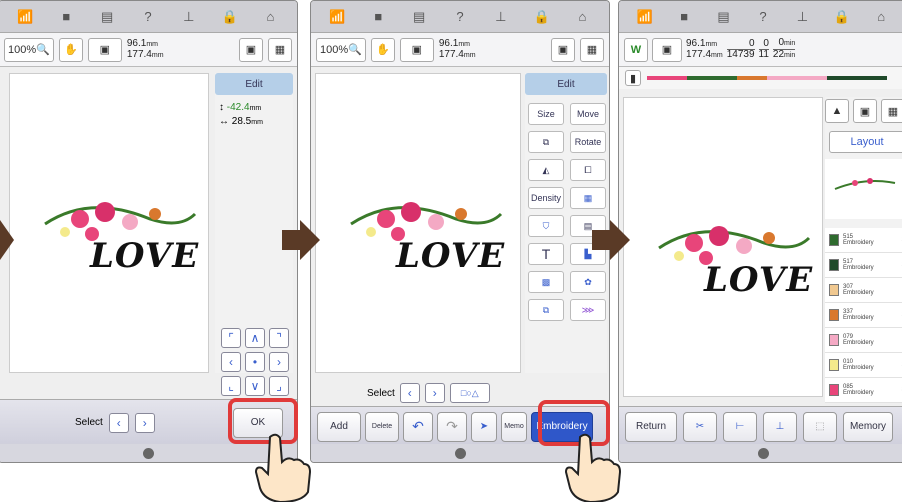  Describe the element at coordinates (820, 426) in the screenshot. I see `trial-frame-icon: ⬚` at that location.